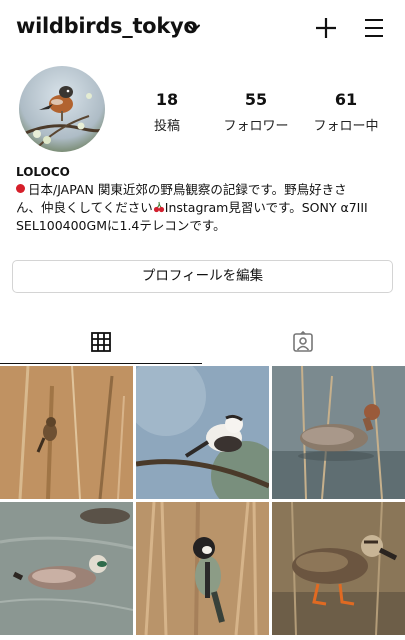 This screenshot has height=640, width=405. What do you see at coordinates (43, 172) in the screenshot?
I see `profile-name: LOLOCO` at bounding box center [43, 172].